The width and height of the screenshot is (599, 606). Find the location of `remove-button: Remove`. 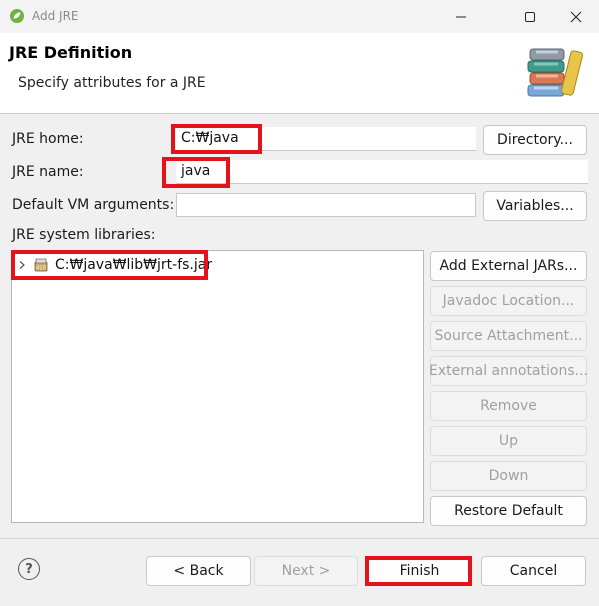

remove-button: Remove is located at coordinates (508, 406).